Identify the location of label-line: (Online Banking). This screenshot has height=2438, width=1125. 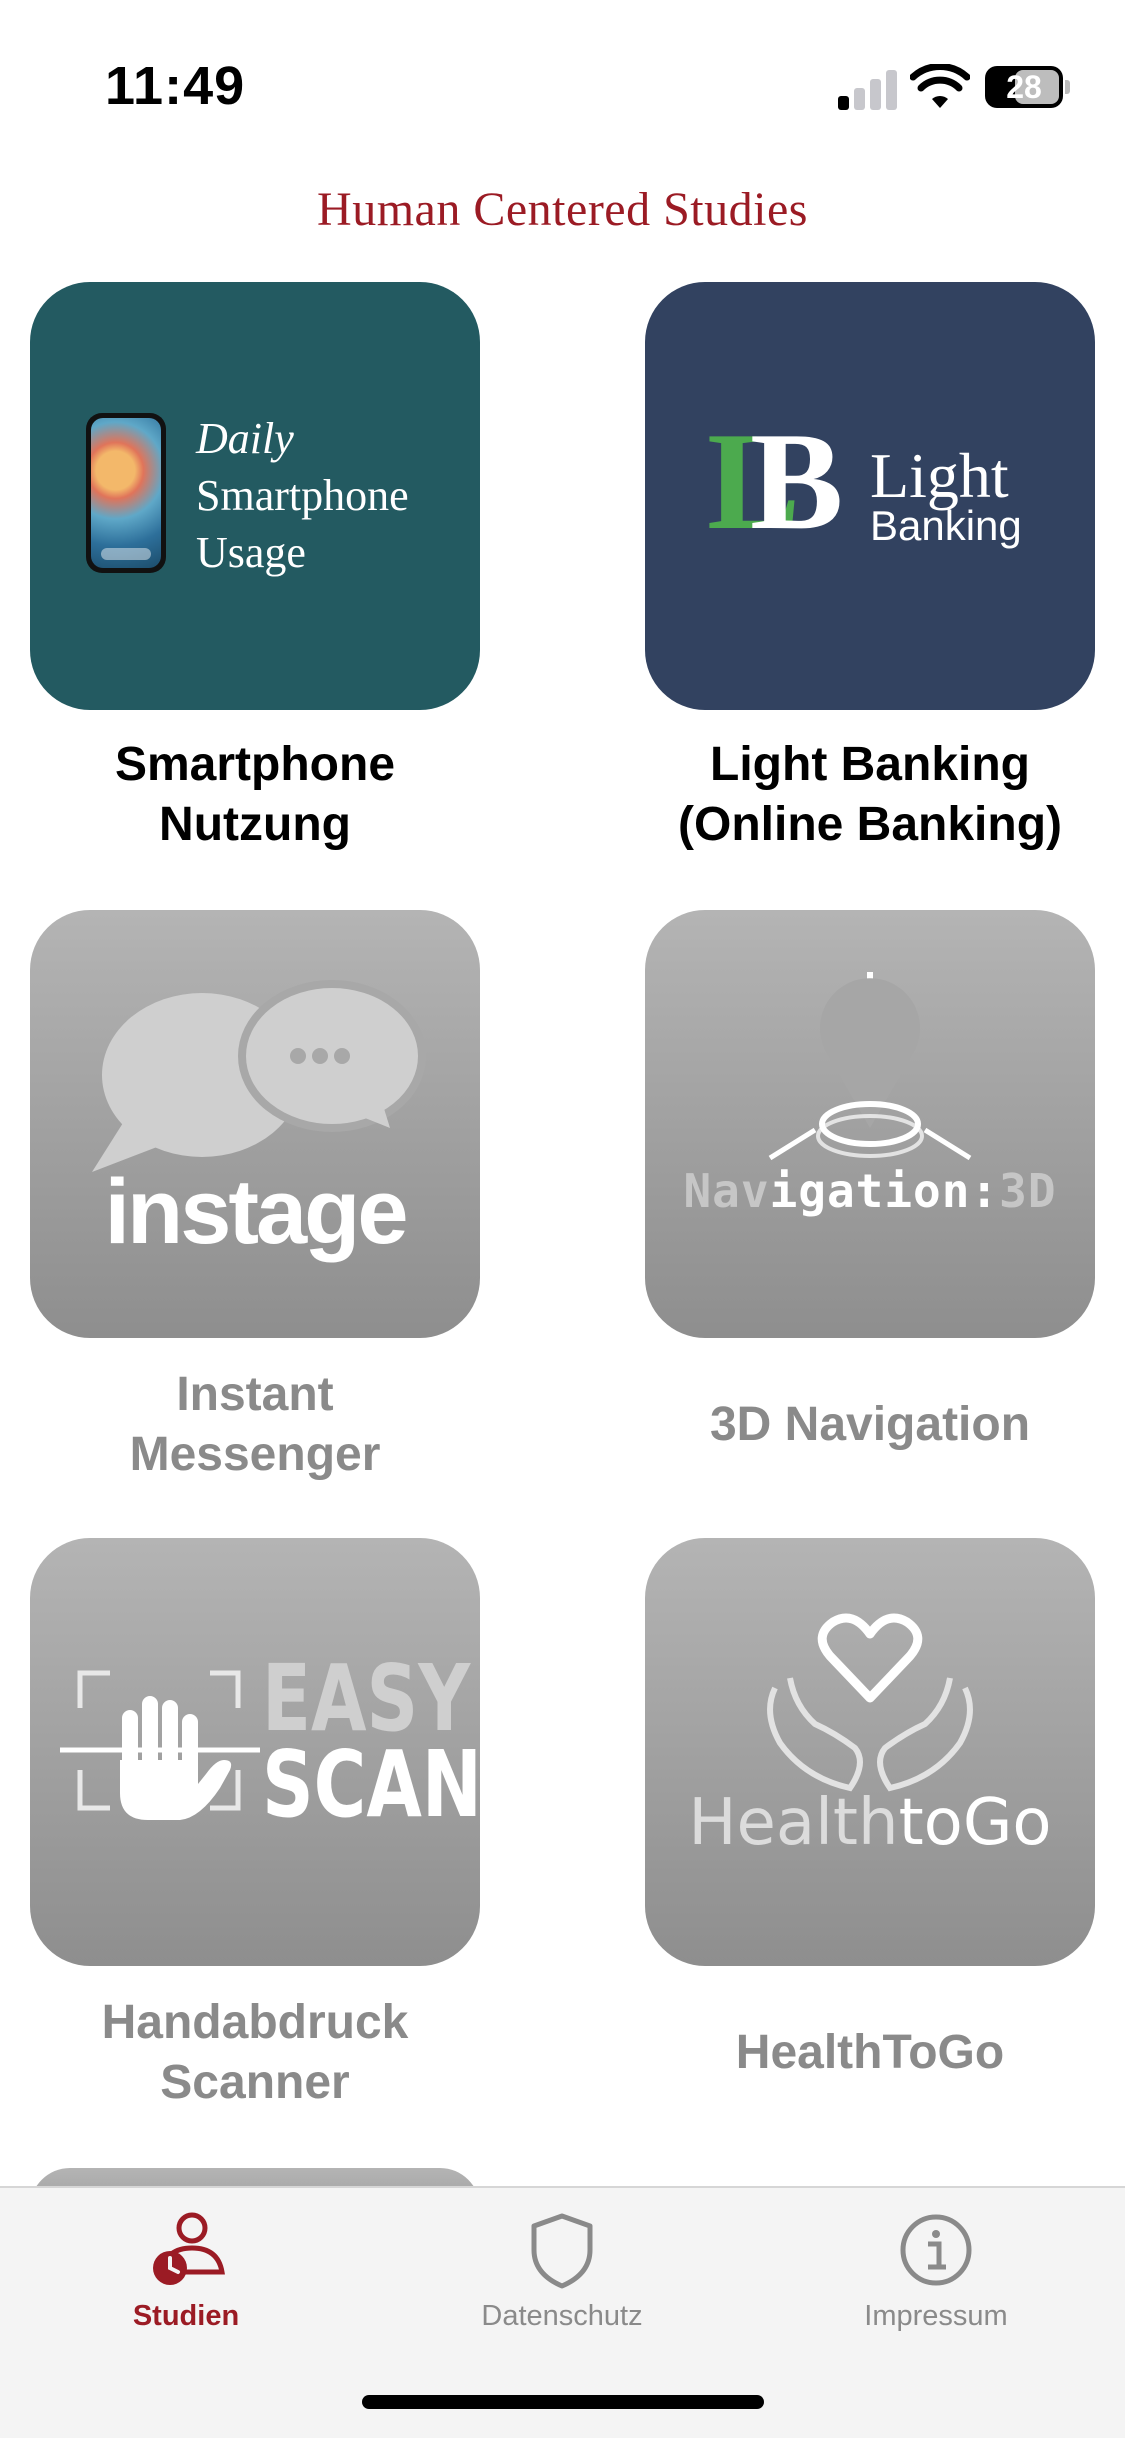
(870, 824).